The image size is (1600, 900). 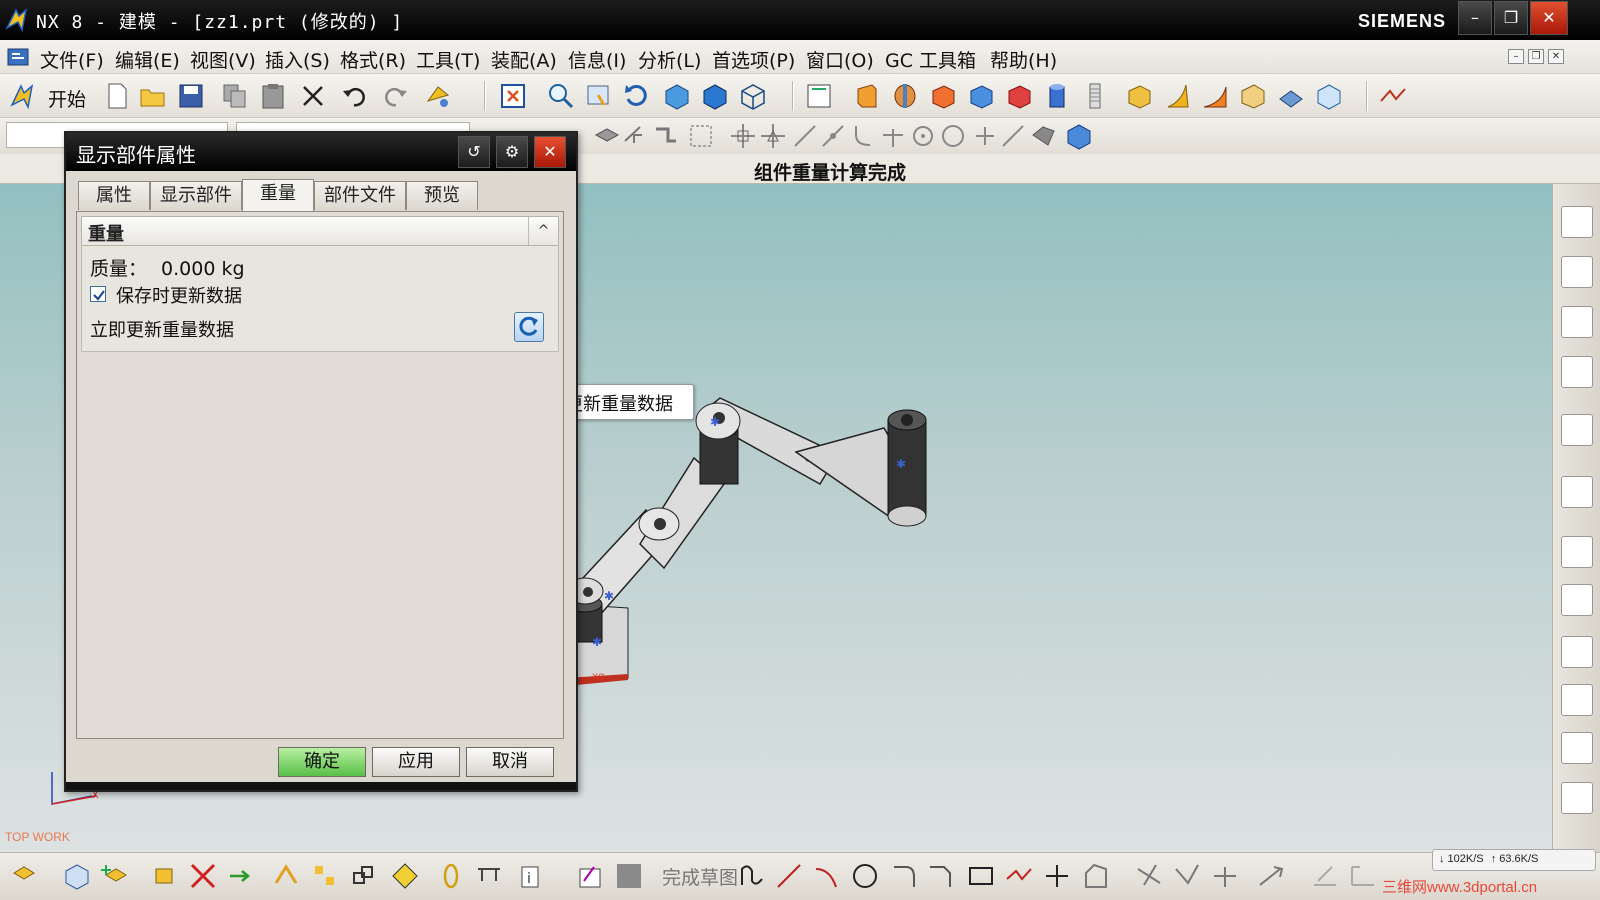 What do you see at coordinates (191, 96) in the screenshot?
I see `save-icon` at bounding box center [191, 96].